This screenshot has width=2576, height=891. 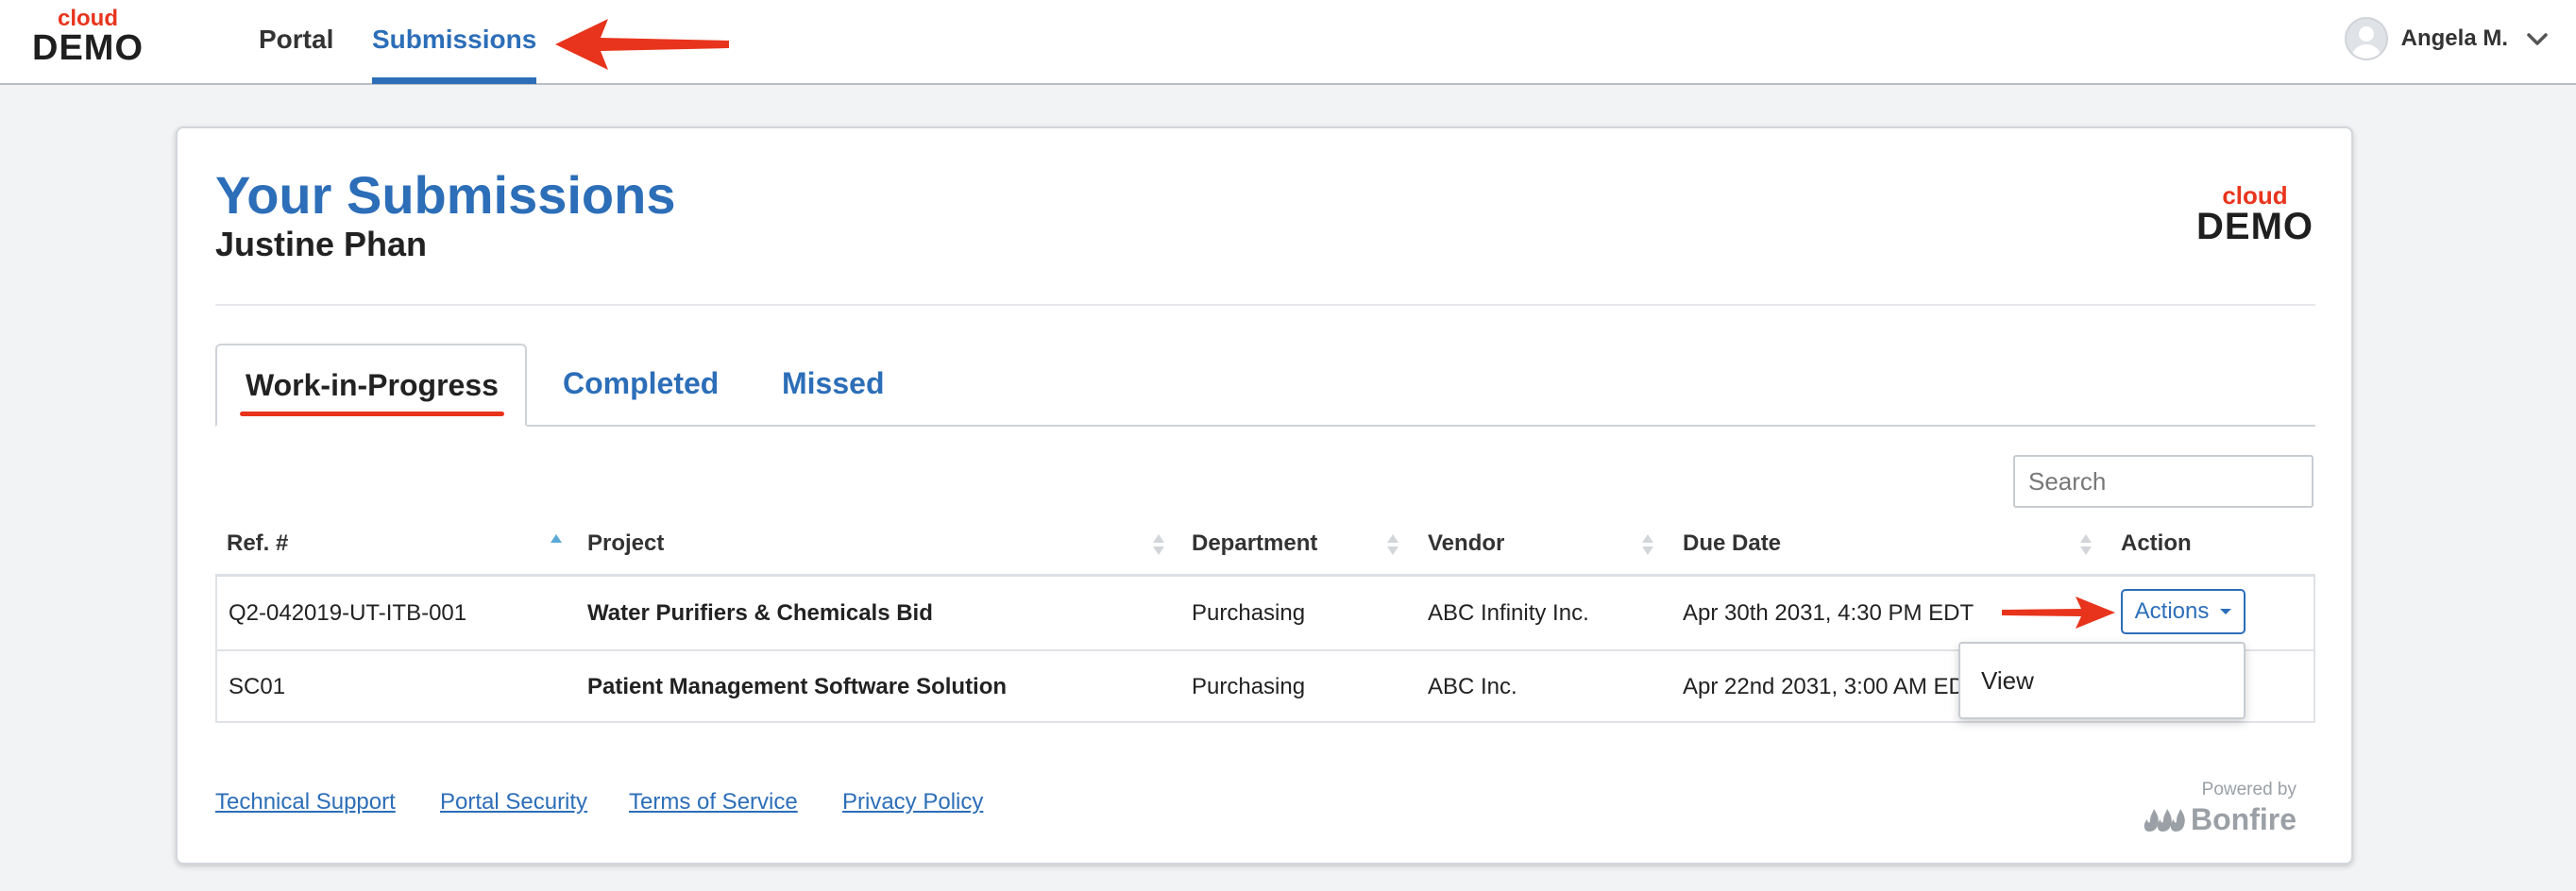 I want to click on bonfire-logo-icon, so click(x=2164, y=820).